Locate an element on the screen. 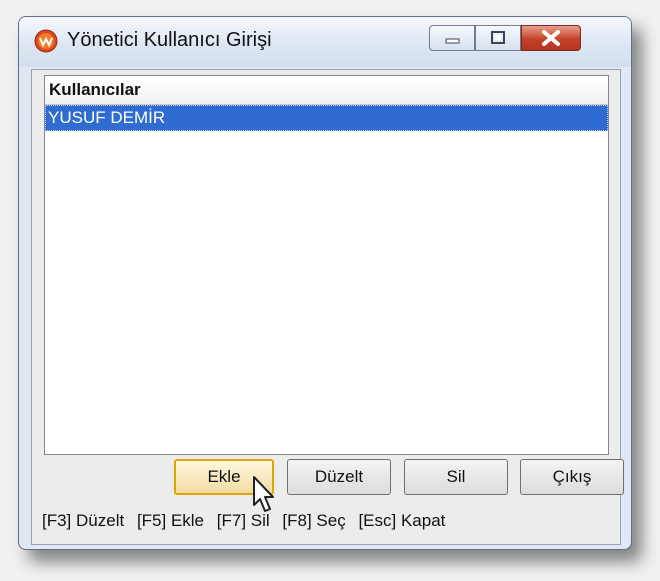 This screenshot has width=660, height=581. mouse-pointer-icon is located at coordinates (263, 494).